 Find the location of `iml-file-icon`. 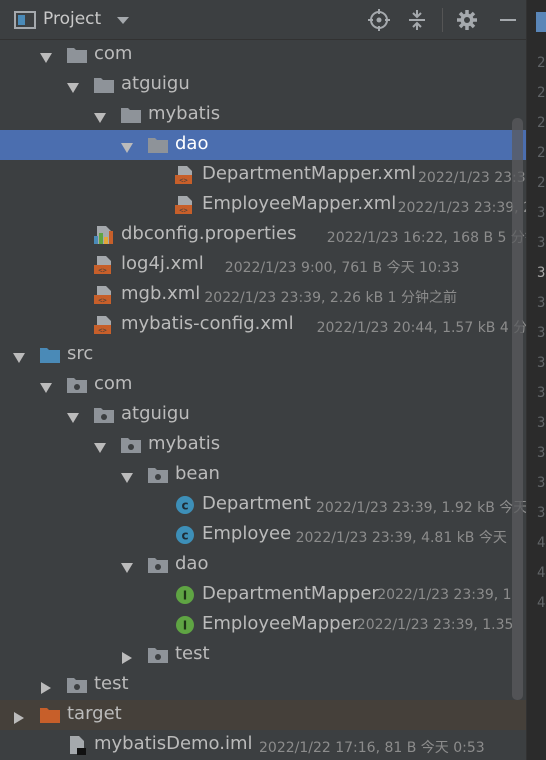

iml-file-icon is located at coordinates (77, 745).